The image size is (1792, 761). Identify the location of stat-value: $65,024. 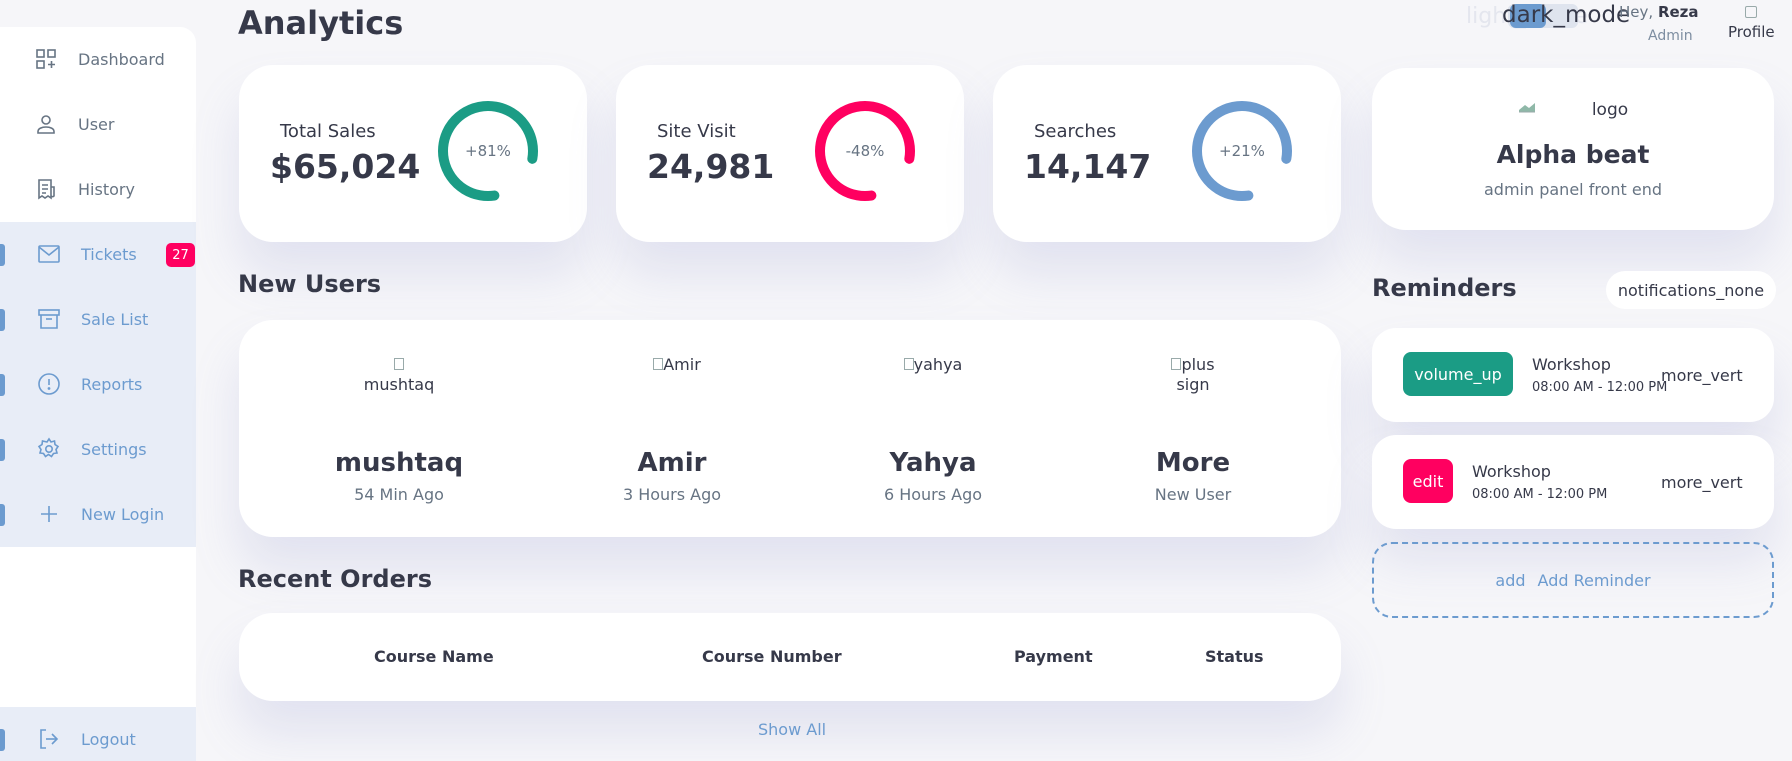
(345, 166).